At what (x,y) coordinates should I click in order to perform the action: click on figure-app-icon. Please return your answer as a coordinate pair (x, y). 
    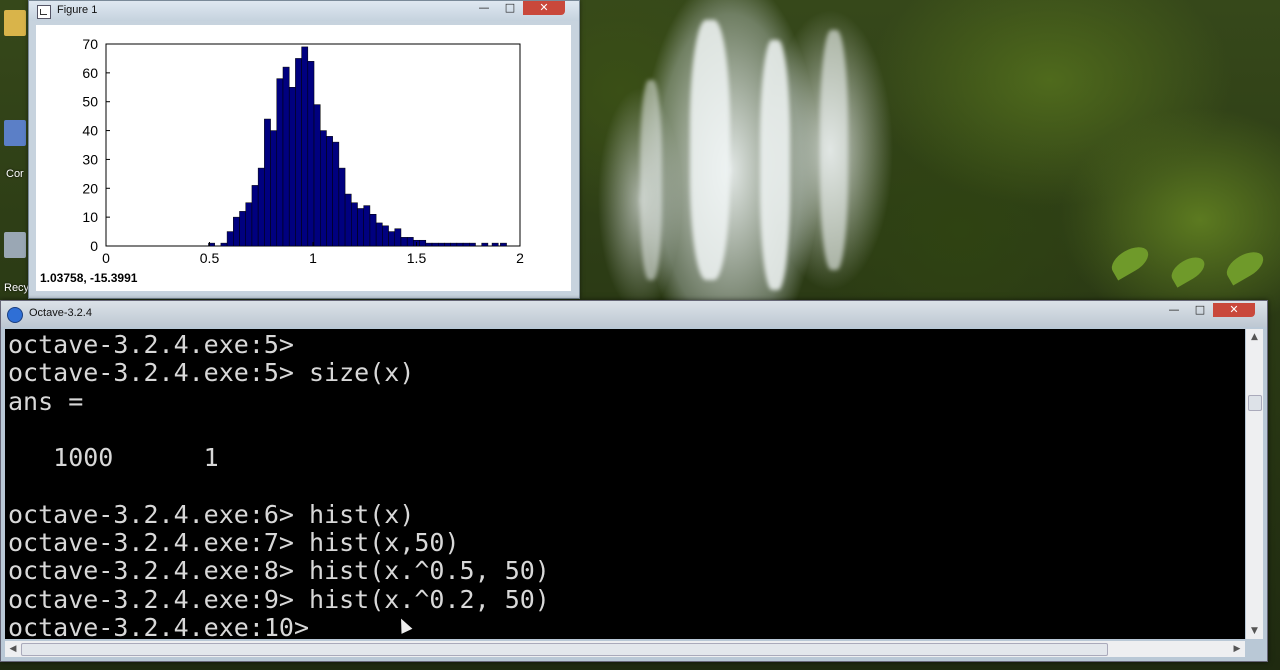
    Looking at the image, I should click on (44, 12).